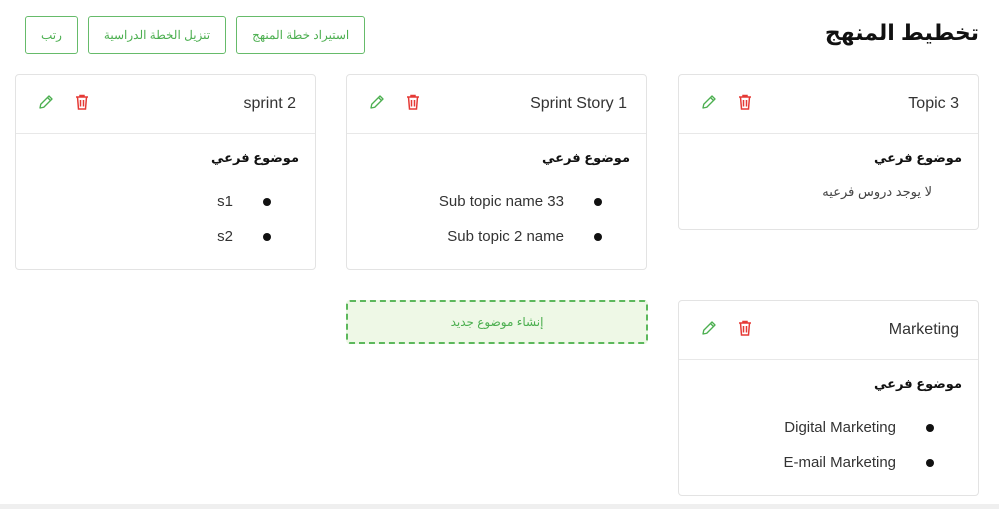  What do you see at coordinates (923, 329) in the screenshot?
I see `topic-title: Marketing` at bounding box center [923, 329].